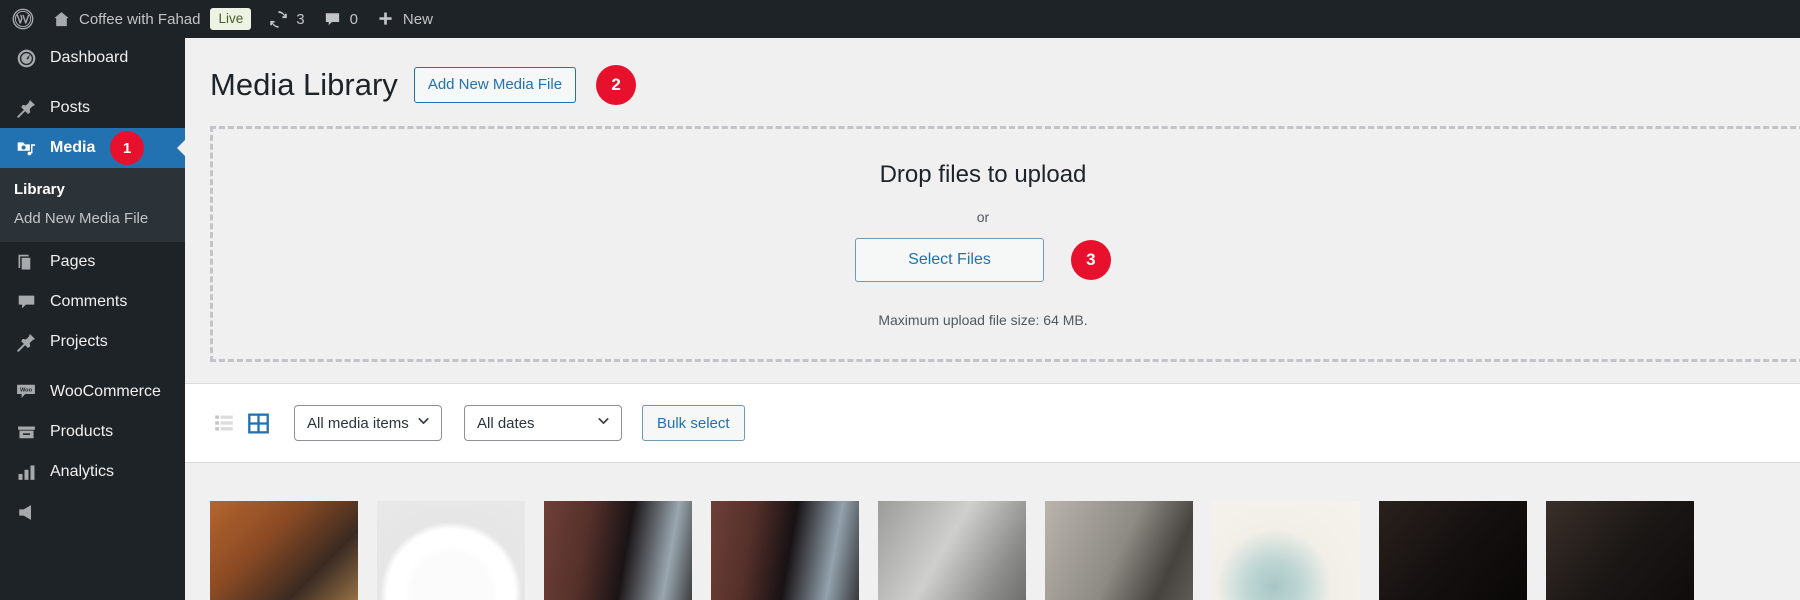 The height and width of the screenshot is (600, 1800). I want to click on bar-chart-icon, so click(26, 472).